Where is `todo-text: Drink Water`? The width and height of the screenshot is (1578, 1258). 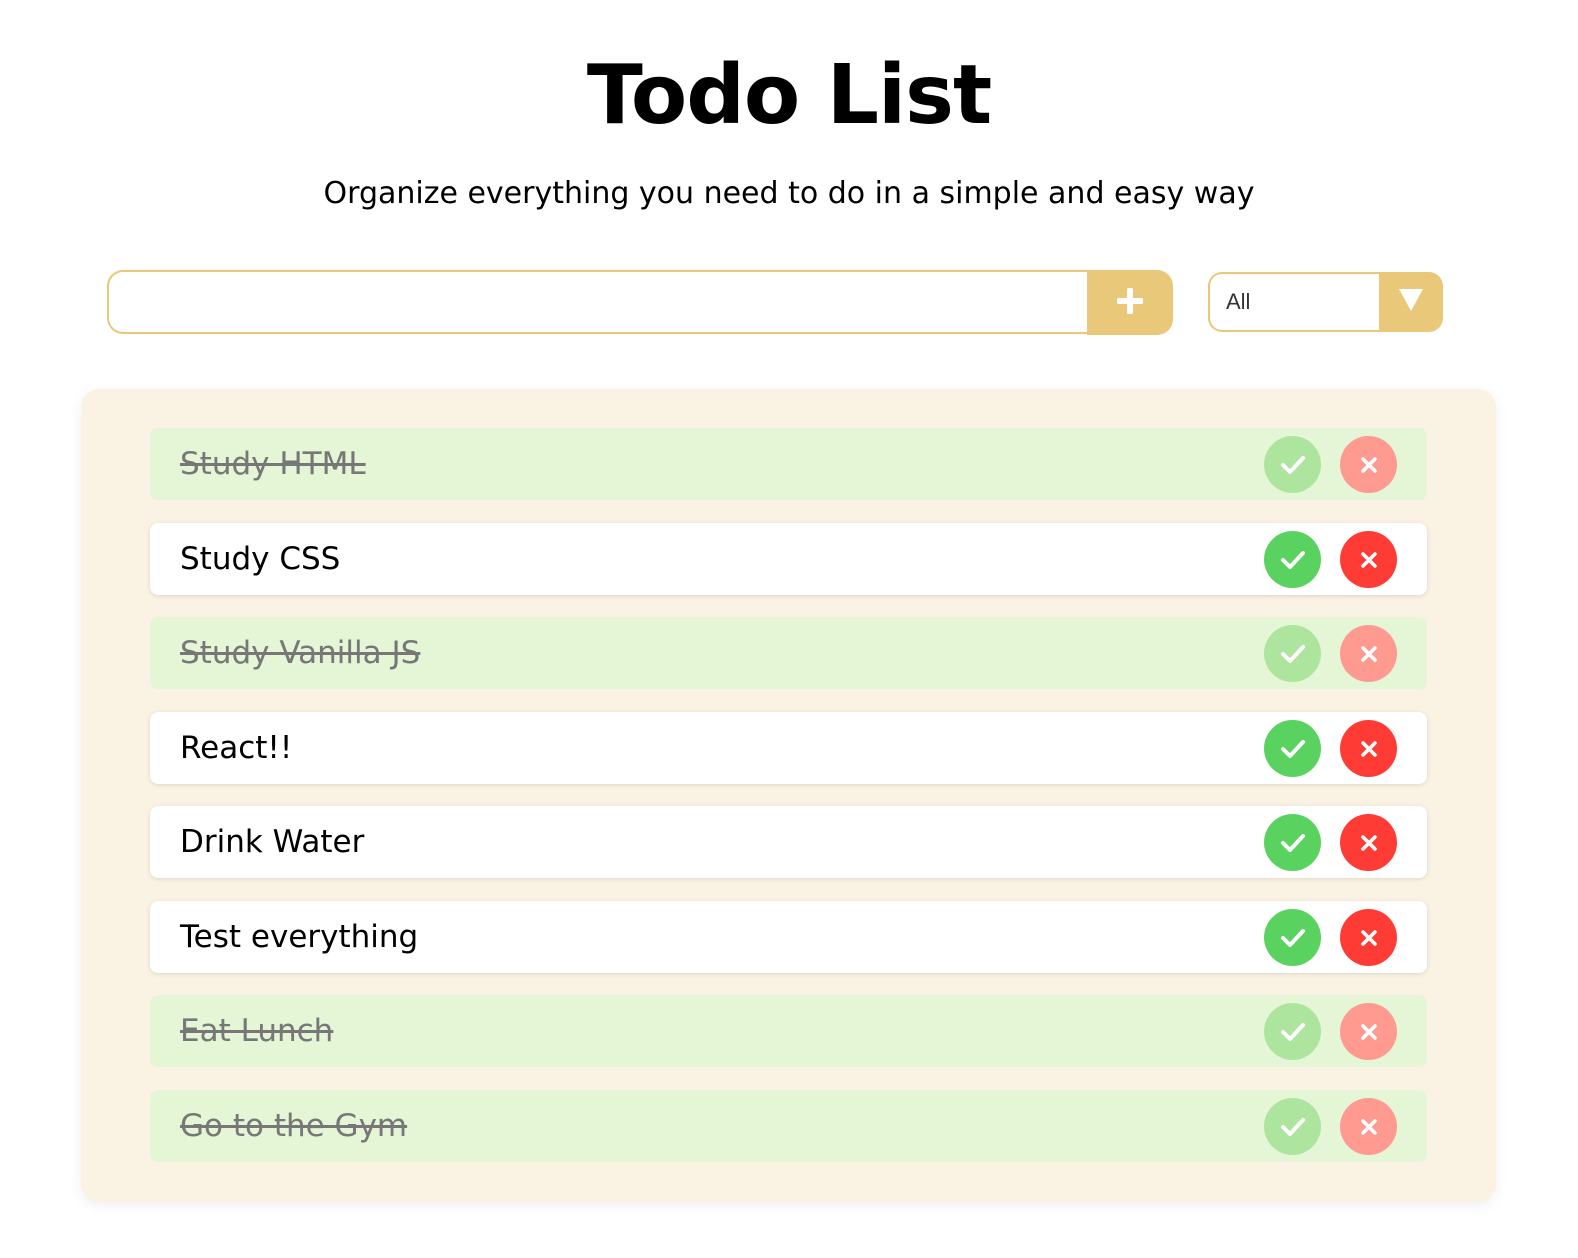
todo-text: Drink Water is located at coordinates (272, 842).